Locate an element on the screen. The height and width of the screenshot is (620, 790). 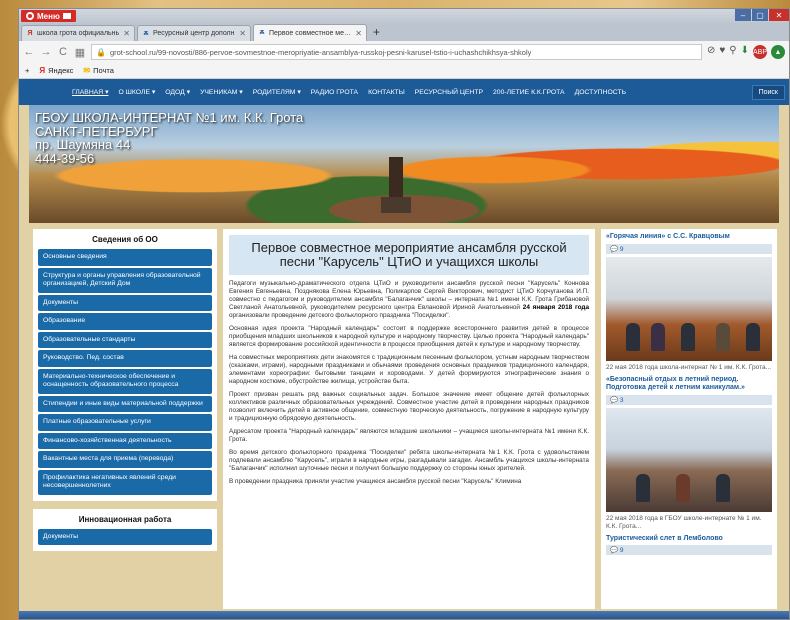
close-window-icon: ✕ is located at coordinates (779, 15).